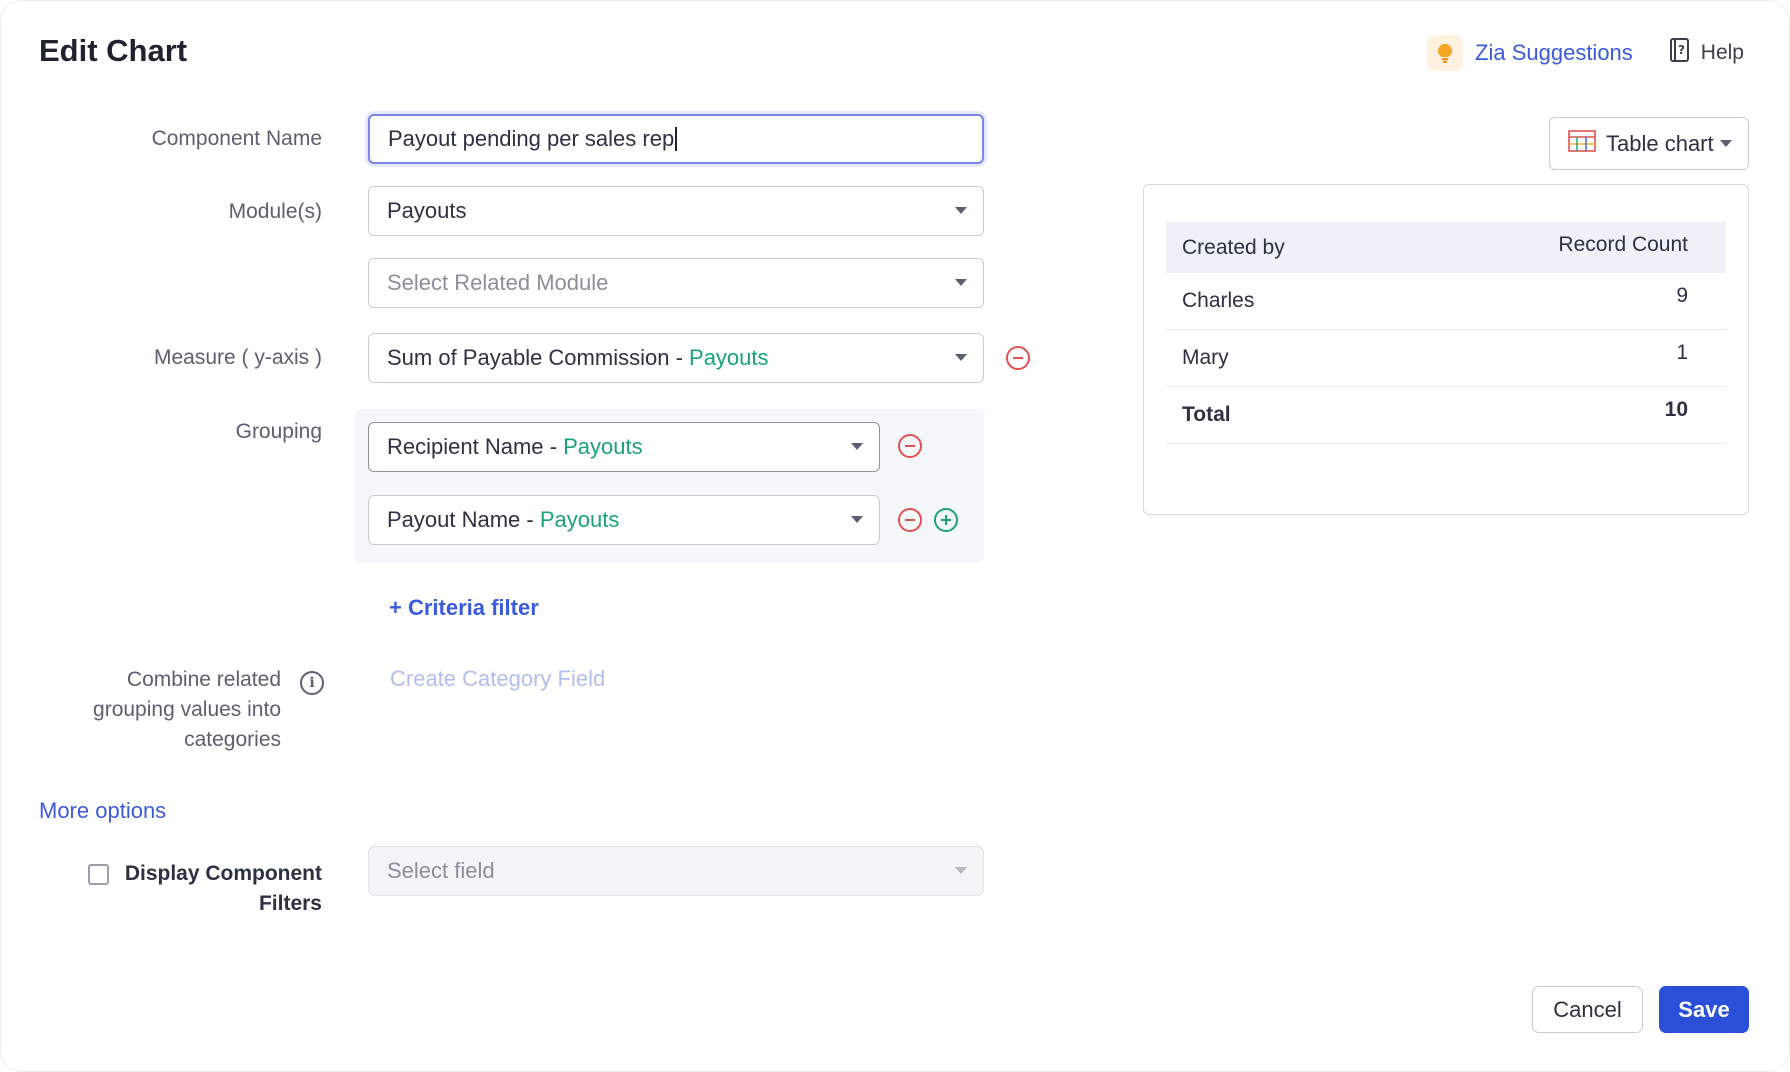 The height and width of the screenshot is (1072, 1790). What do you see at coordinates (910, 446) in the screenshot?
I see `remove-grouping-1-icon` at bounding box center [910, 446].